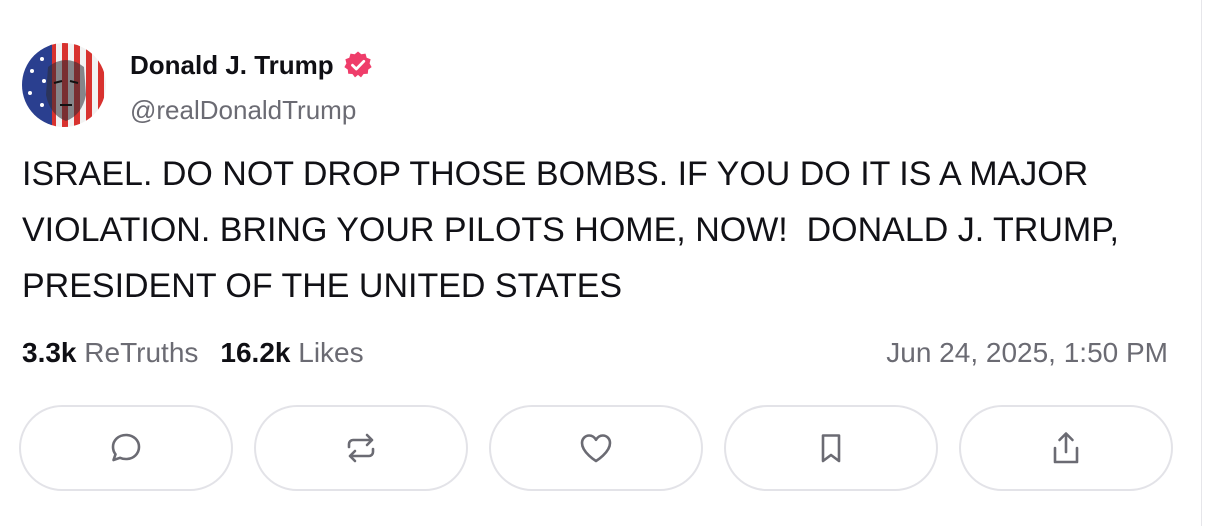 The width and height of the screenshot is (1208, 526). What do you see at coordinates (255, 352) in the screenshot?
I see `likes-count: 16.2k` at bounding box center [255, 352].